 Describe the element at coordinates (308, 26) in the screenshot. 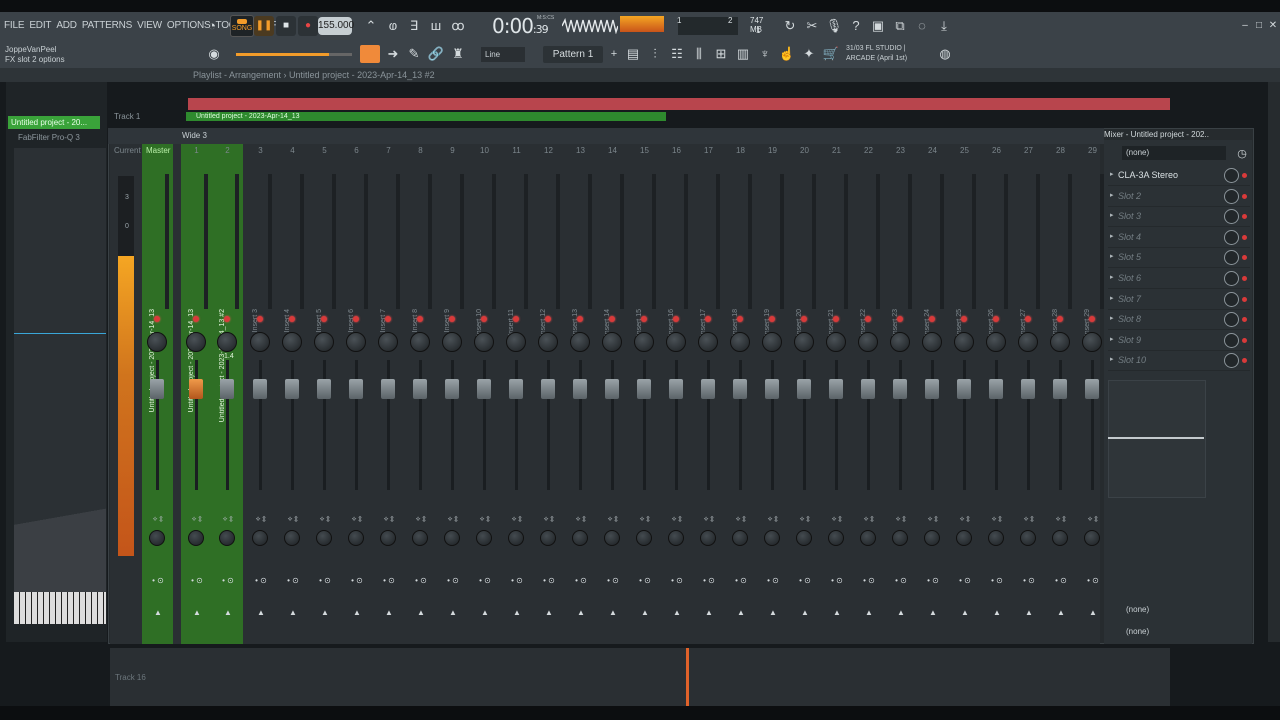

I see `record-button: ●` at that location.